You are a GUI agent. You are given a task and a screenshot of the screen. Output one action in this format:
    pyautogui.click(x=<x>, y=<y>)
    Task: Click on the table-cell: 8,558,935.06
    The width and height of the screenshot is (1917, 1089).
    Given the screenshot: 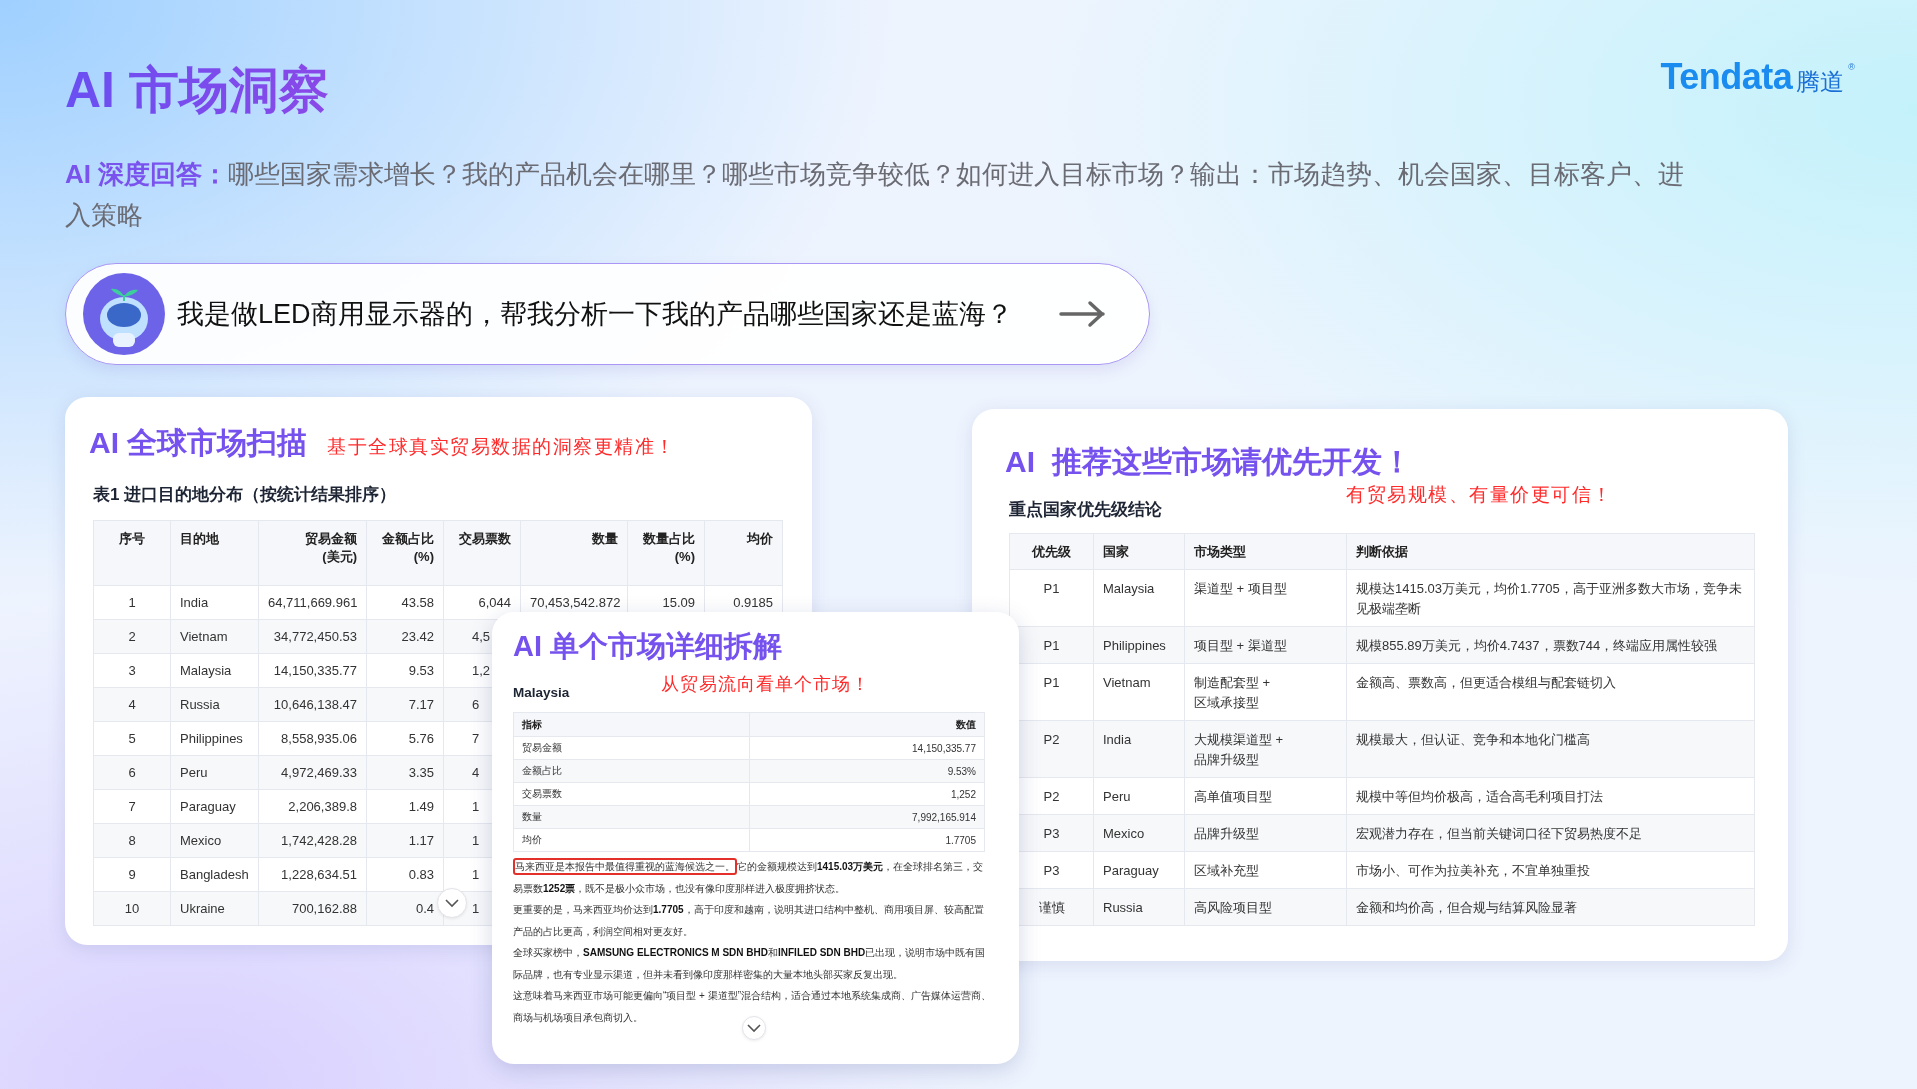 What is the action you would take?
    pyautogui.click(x=312, y=738)
    